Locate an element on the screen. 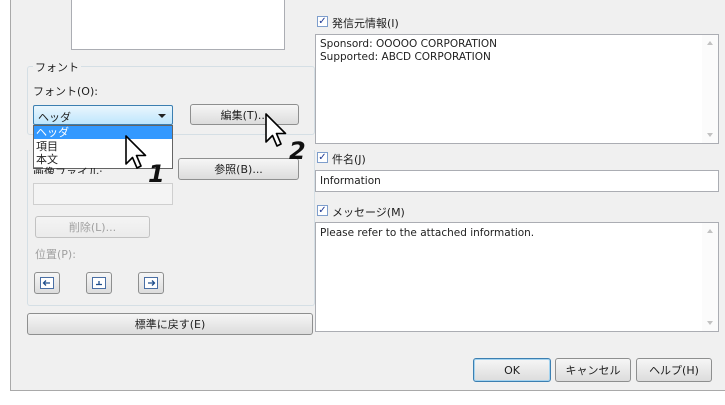  subject-checkbox: ✓ is located at coordinates (322, 157).